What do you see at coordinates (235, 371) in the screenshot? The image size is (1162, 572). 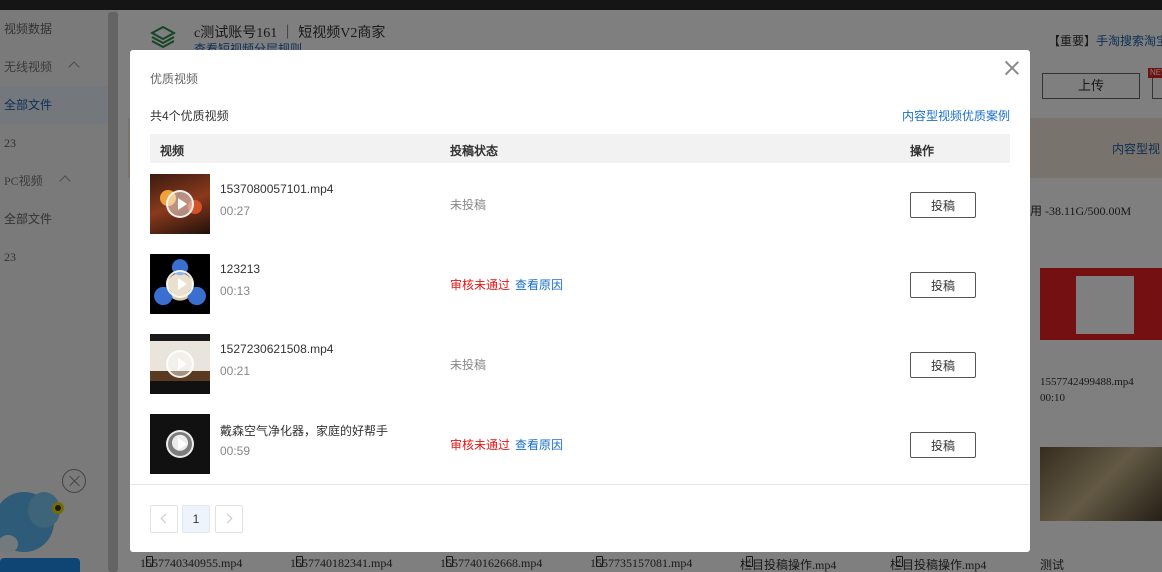 I see `video-duration: 00:21` at bounding box center [235, 371].